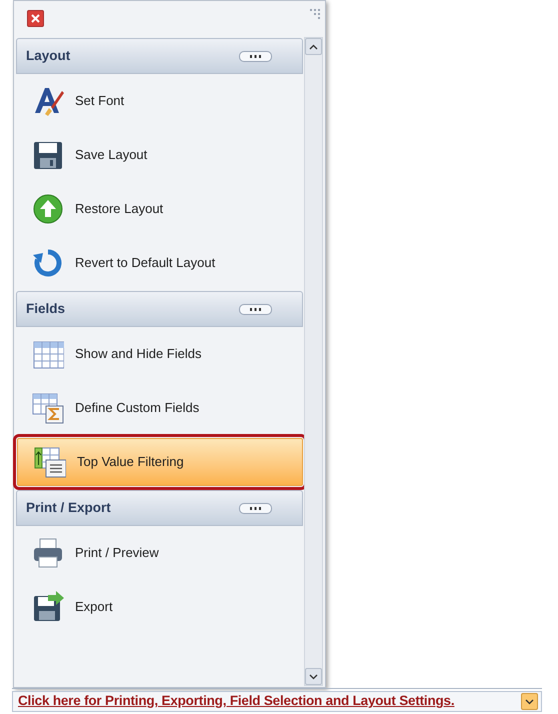 Image resolution: width=558 pixels, height=714 pixels. What do you see at coordinates (119, 209) in the screenshot?
I see `item-label: Restore Layout` at bounding box center [119, 209].